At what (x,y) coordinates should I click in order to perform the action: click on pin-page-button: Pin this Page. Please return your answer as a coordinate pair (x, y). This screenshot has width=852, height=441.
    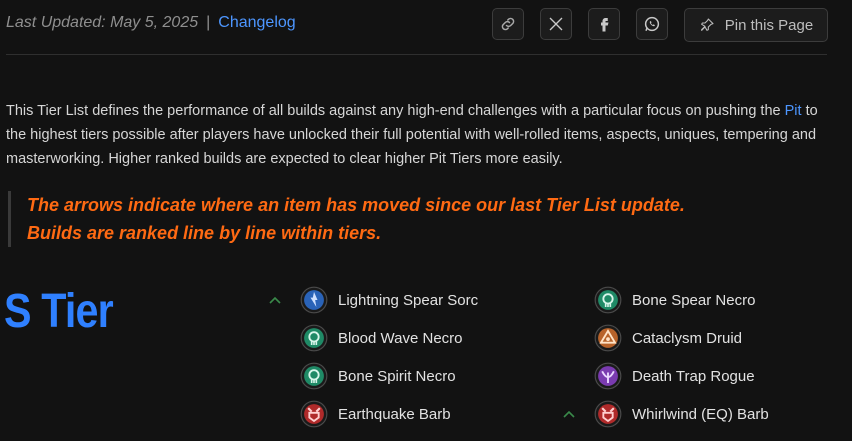
    Looking at the image, I should click on (756, 25).